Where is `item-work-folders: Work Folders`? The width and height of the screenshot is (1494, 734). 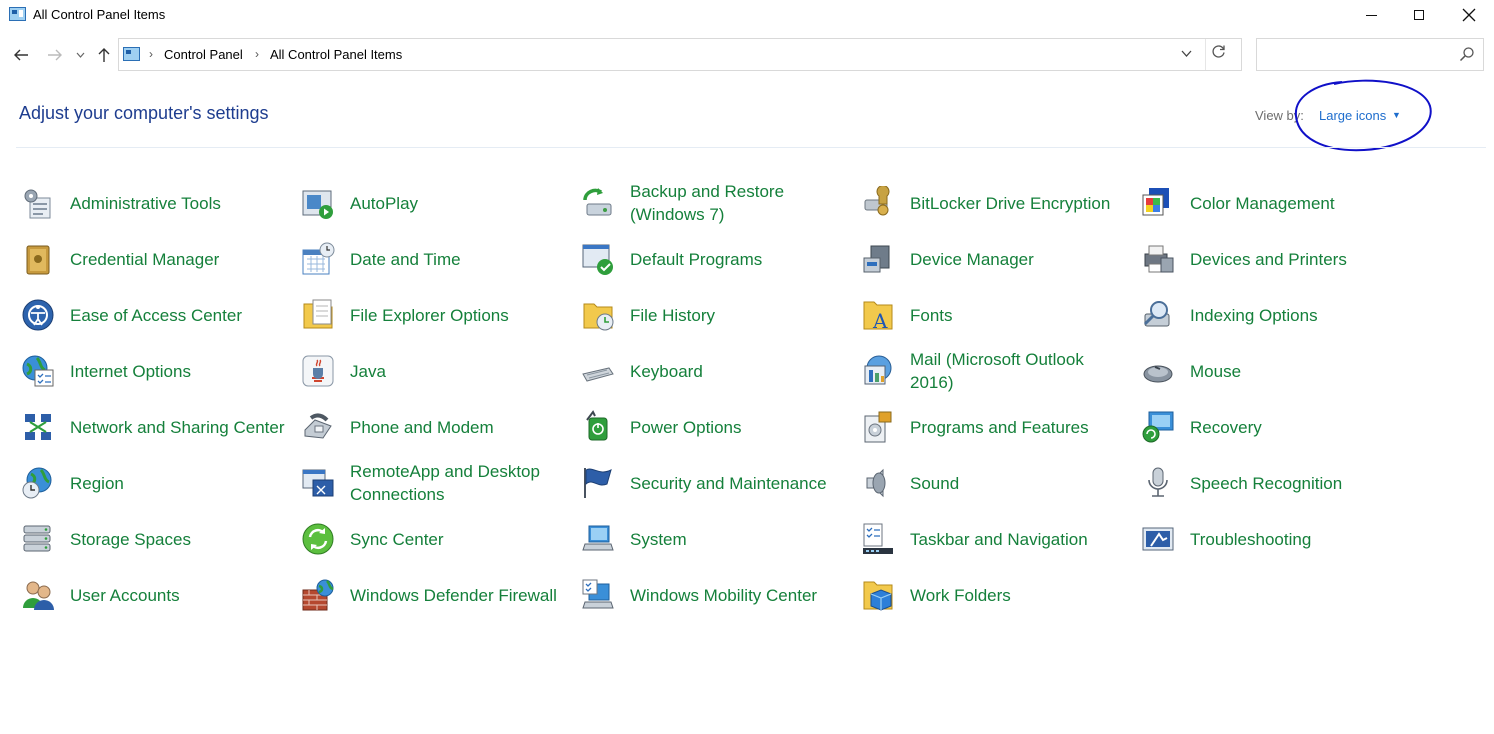 item-work-folders: Work Folders is located at coordinates (996, 595).